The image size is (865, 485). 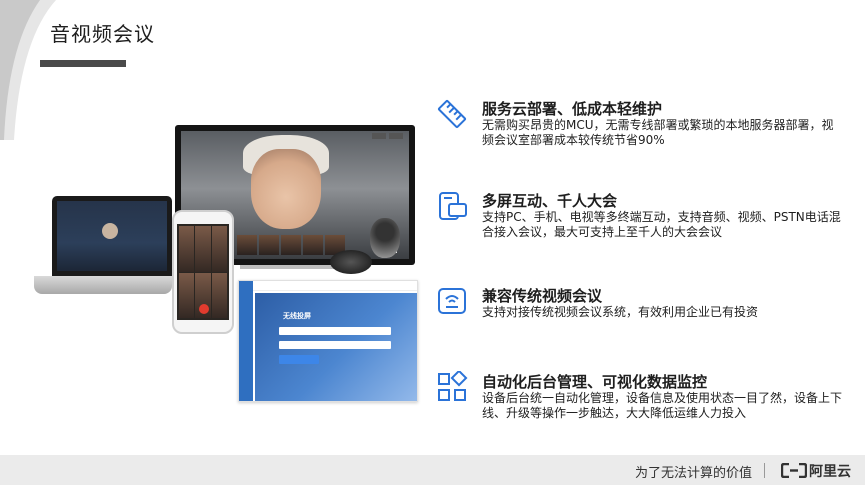 I want to click on tv-screen-controls, so click(x=387, y=136).